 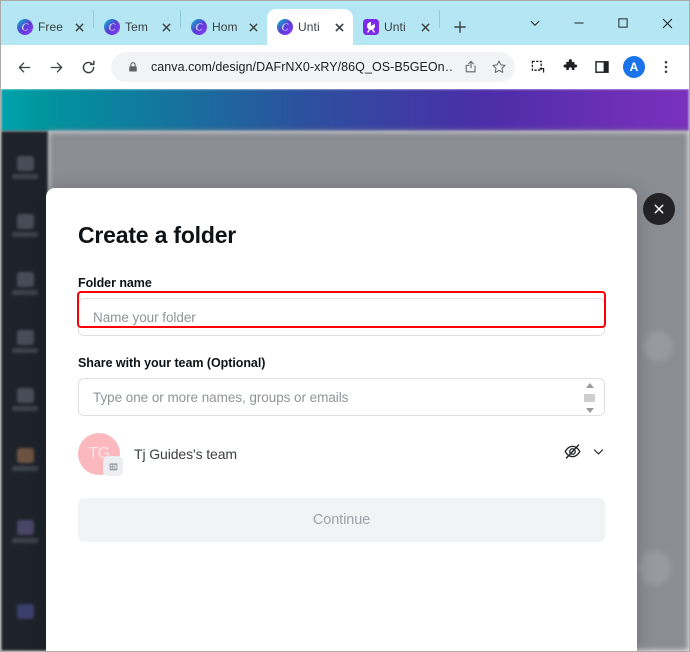 What do you see at coordinates (345, 110) in the screenshot?
I see `canva-top-bar` at bounding box center [345, 110].